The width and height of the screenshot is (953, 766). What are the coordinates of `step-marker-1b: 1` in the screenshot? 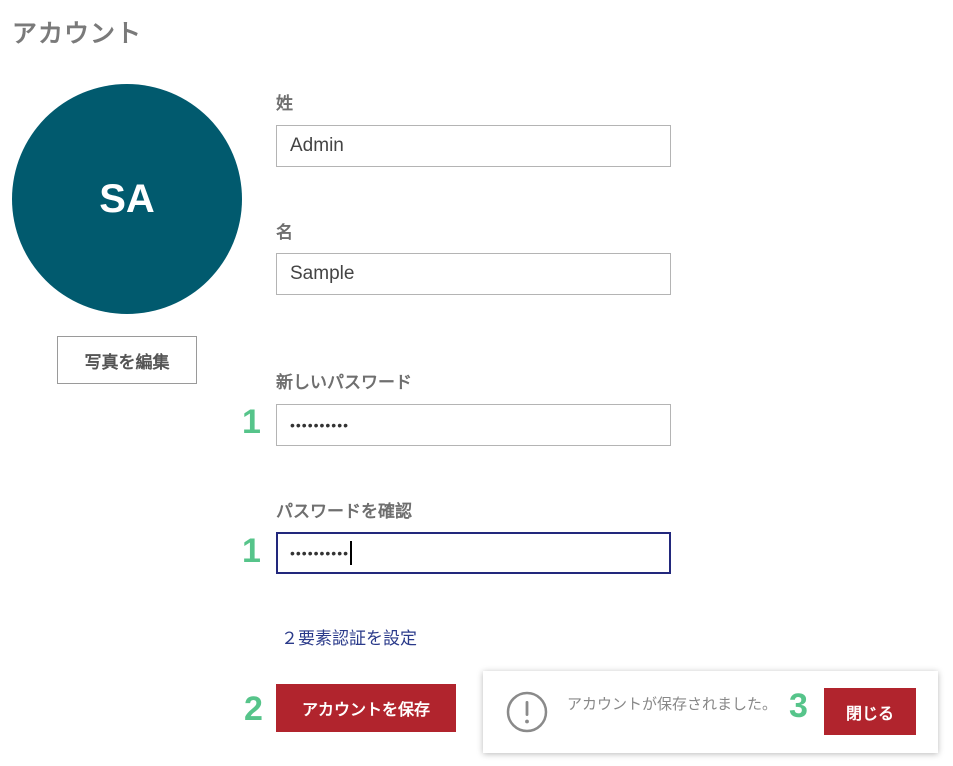 It's located at (251, 551).